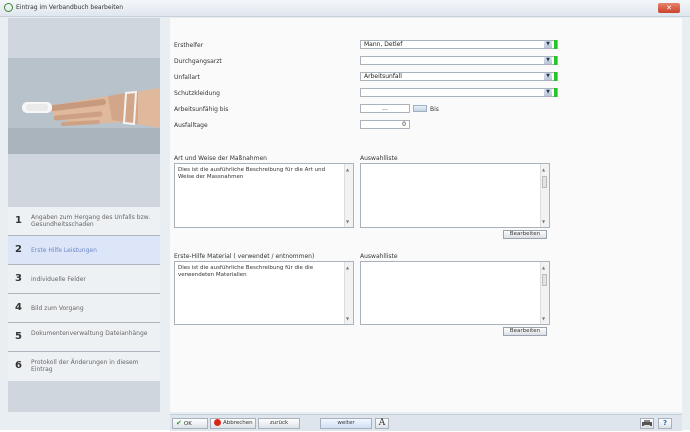  Describe the element at coordinates (434, 109) in the screenshot. I see `bis-label: Bis` at that location.